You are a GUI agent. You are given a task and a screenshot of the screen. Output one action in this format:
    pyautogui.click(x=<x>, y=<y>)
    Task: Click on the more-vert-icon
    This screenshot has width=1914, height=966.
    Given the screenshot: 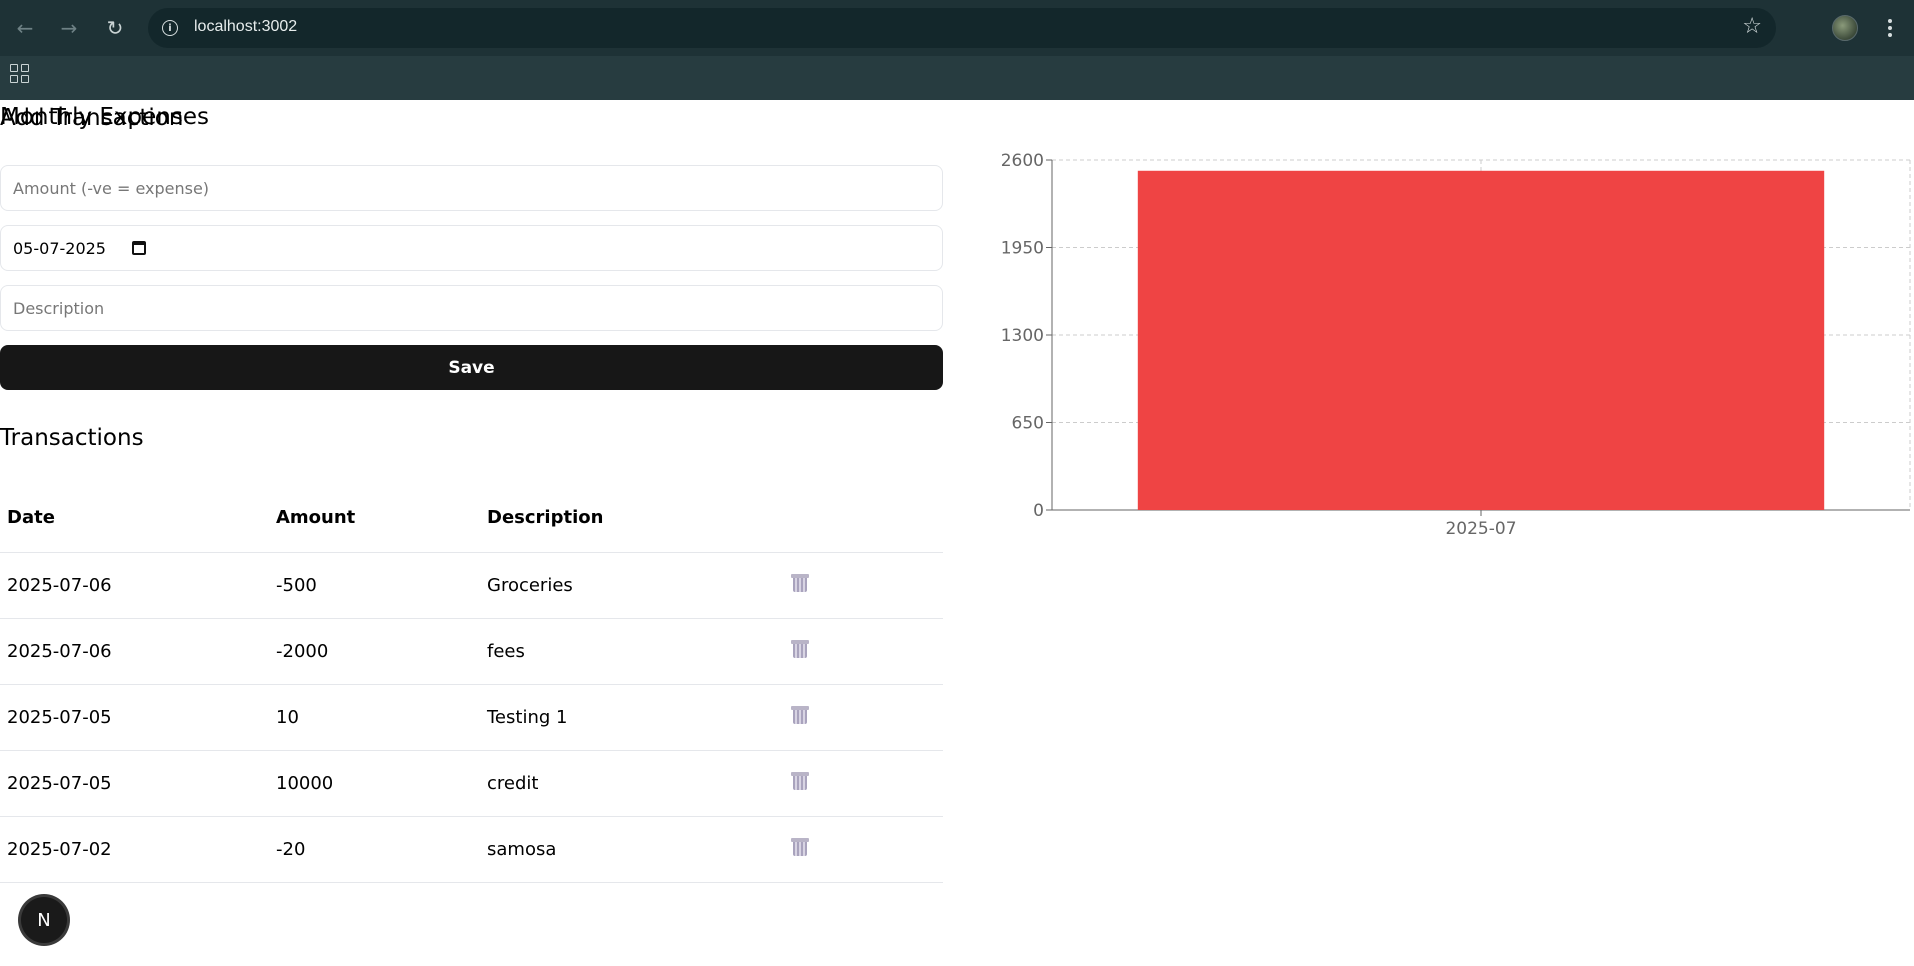 What is the action you would take?
    pyautogui.click(x=1890, y=28)
    